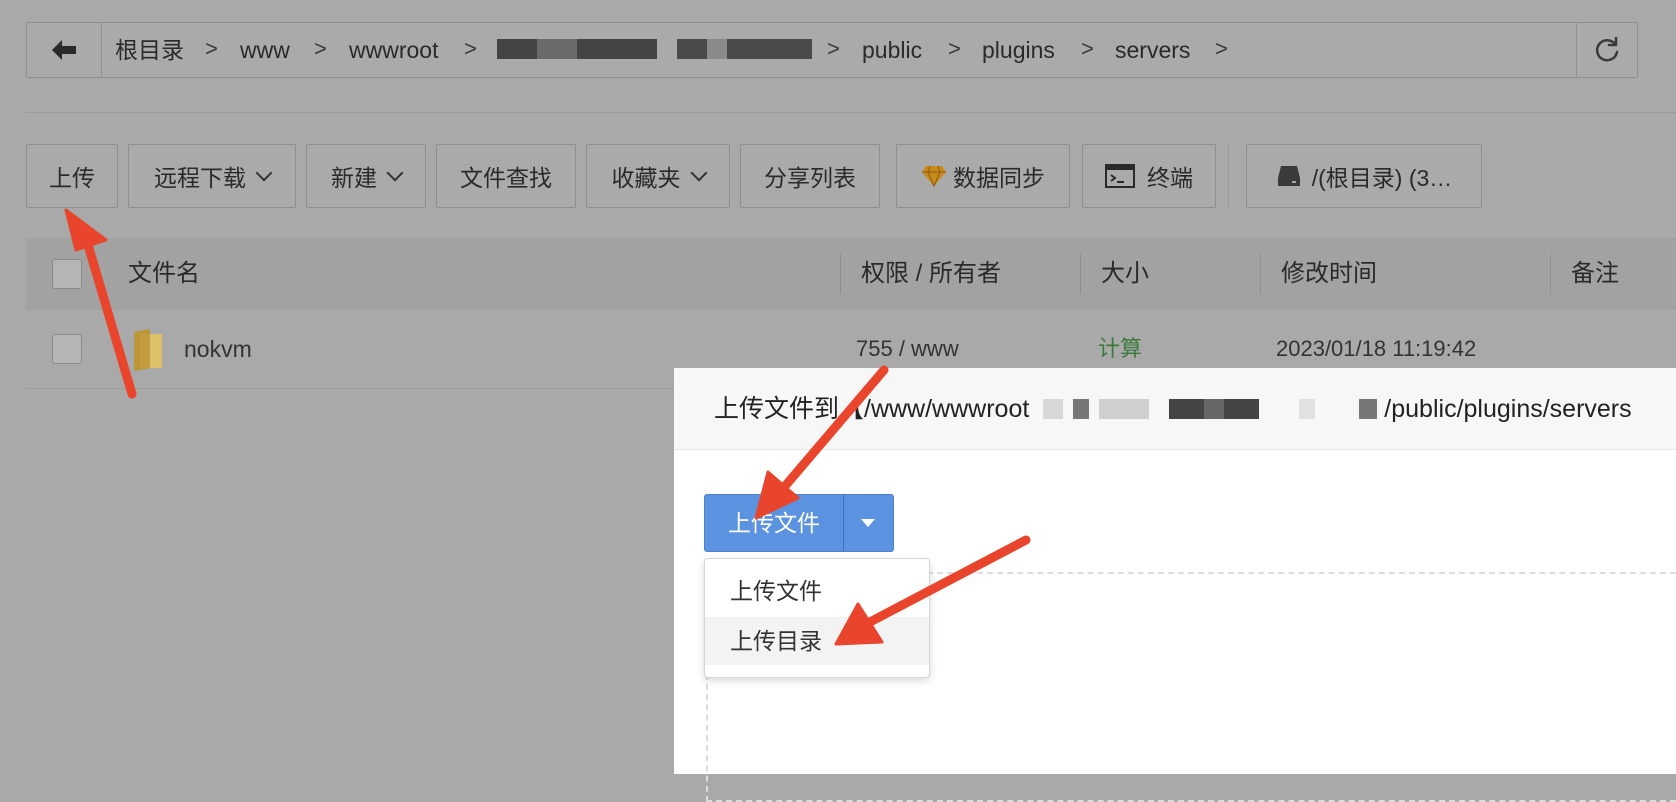 Image resolution: width=1676 pixels, height=802 pixels. I want to click on upload-split-button: 上传文件, so click(799, 523).